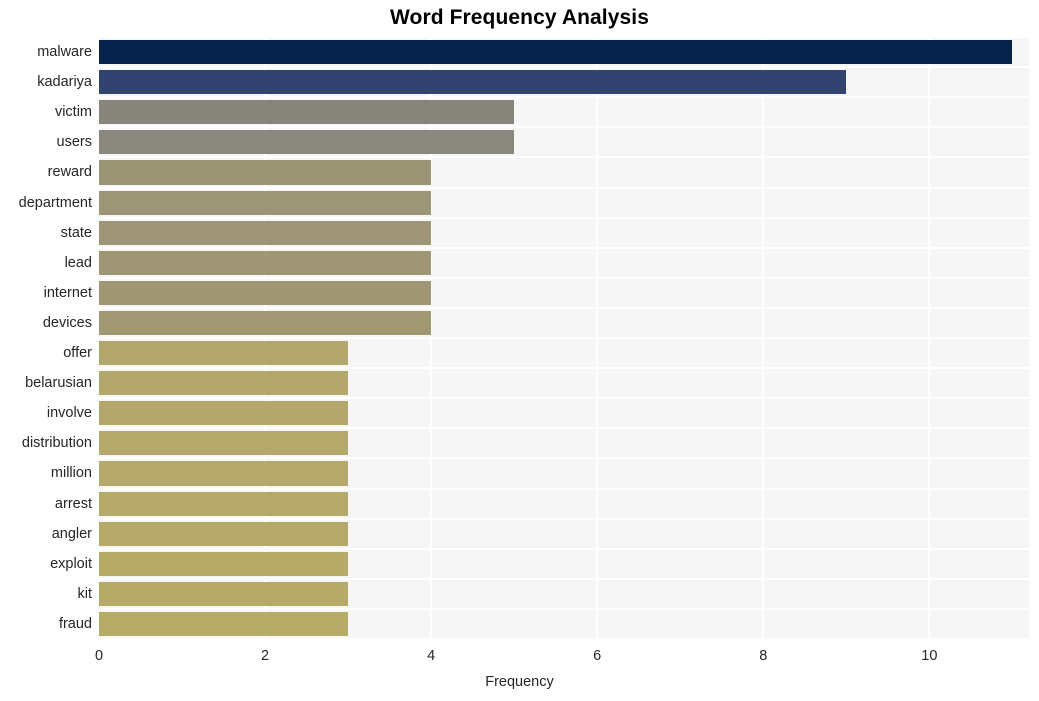 Image resolution: width=1039 pixels, height=701 pixels. What do you see at coordinates (265, 656) in the screenshot?
I see `x-axis-tick-label: 2` at bounding box center [265, 656].